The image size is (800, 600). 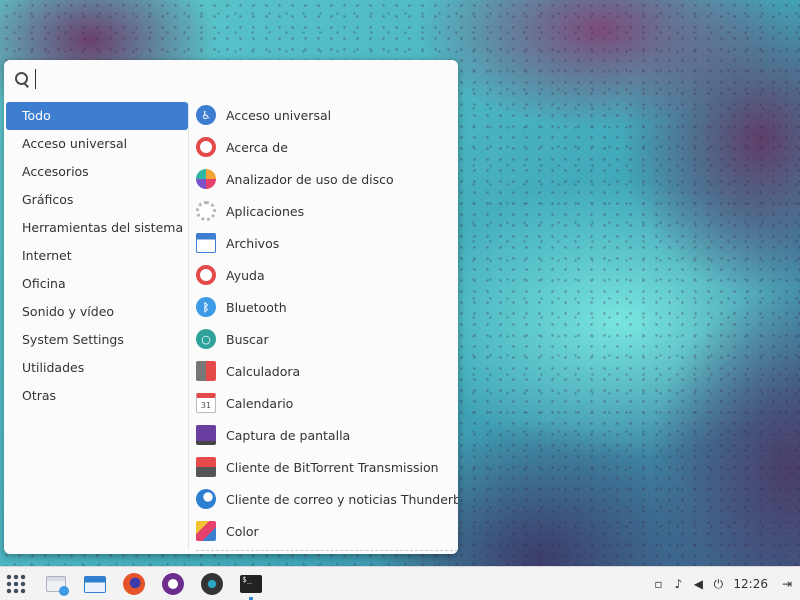 I want to click on search-input, so click(x=225, y=79).